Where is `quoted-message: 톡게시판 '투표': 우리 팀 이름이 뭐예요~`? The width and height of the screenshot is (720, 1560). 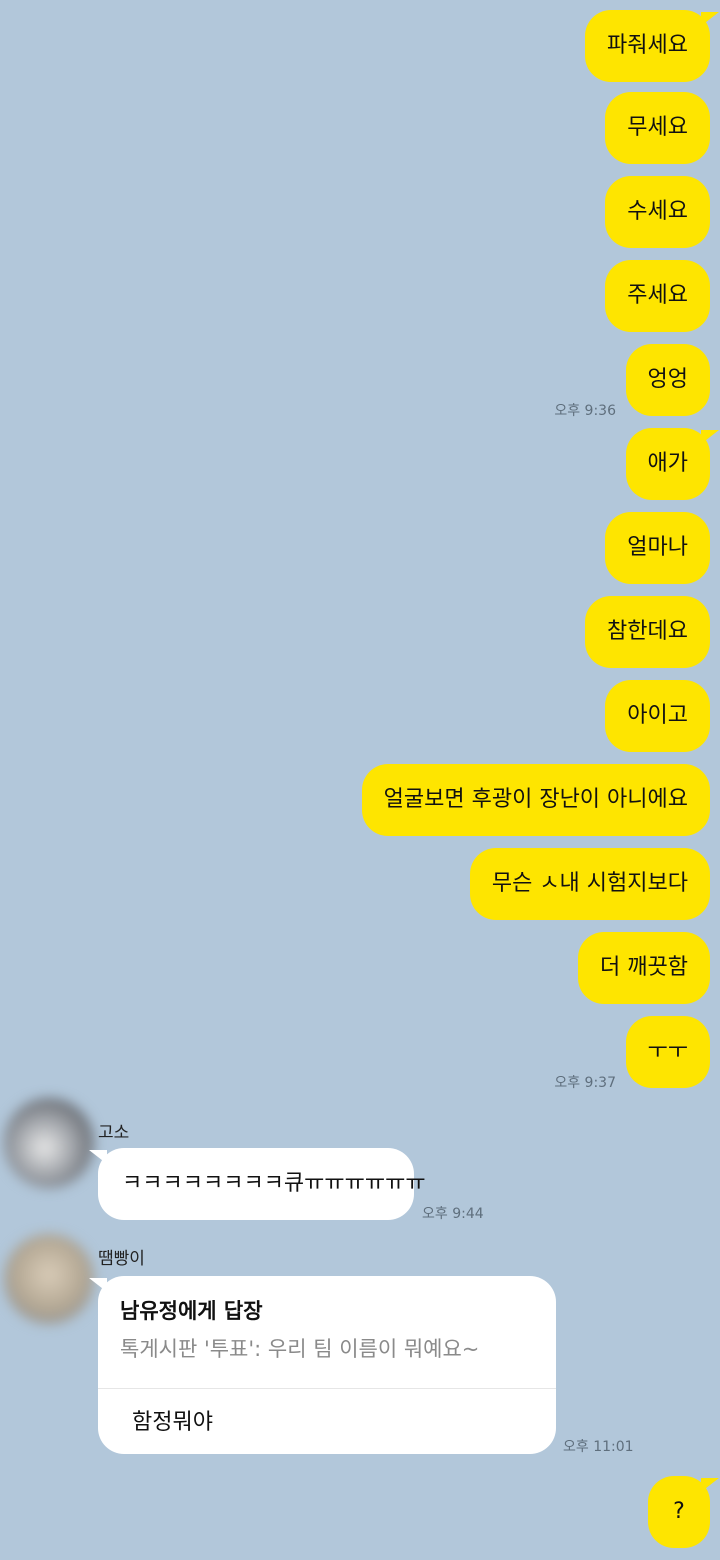 quoted-message: 톡게시판 '투표': 우리 팀 이름이 뭐예요~ is located at coordinates (299, 1349).